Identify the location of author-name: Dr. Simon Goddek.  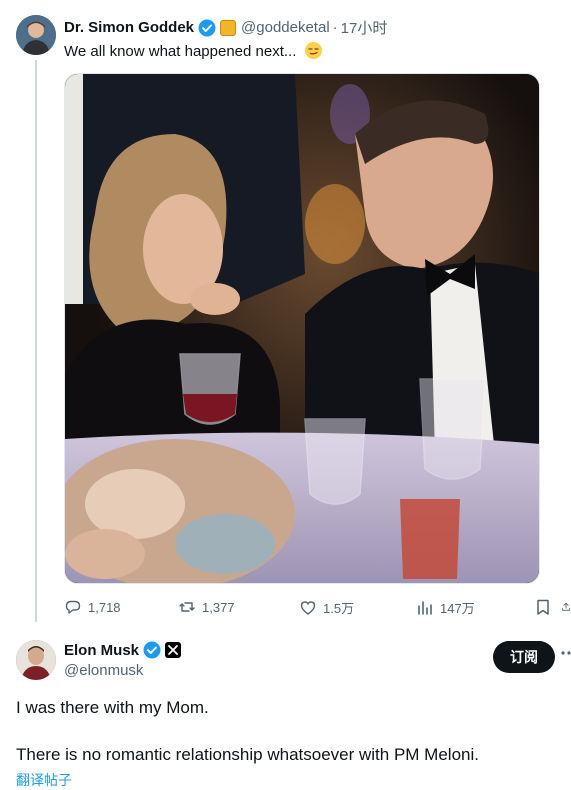
(129, 27).